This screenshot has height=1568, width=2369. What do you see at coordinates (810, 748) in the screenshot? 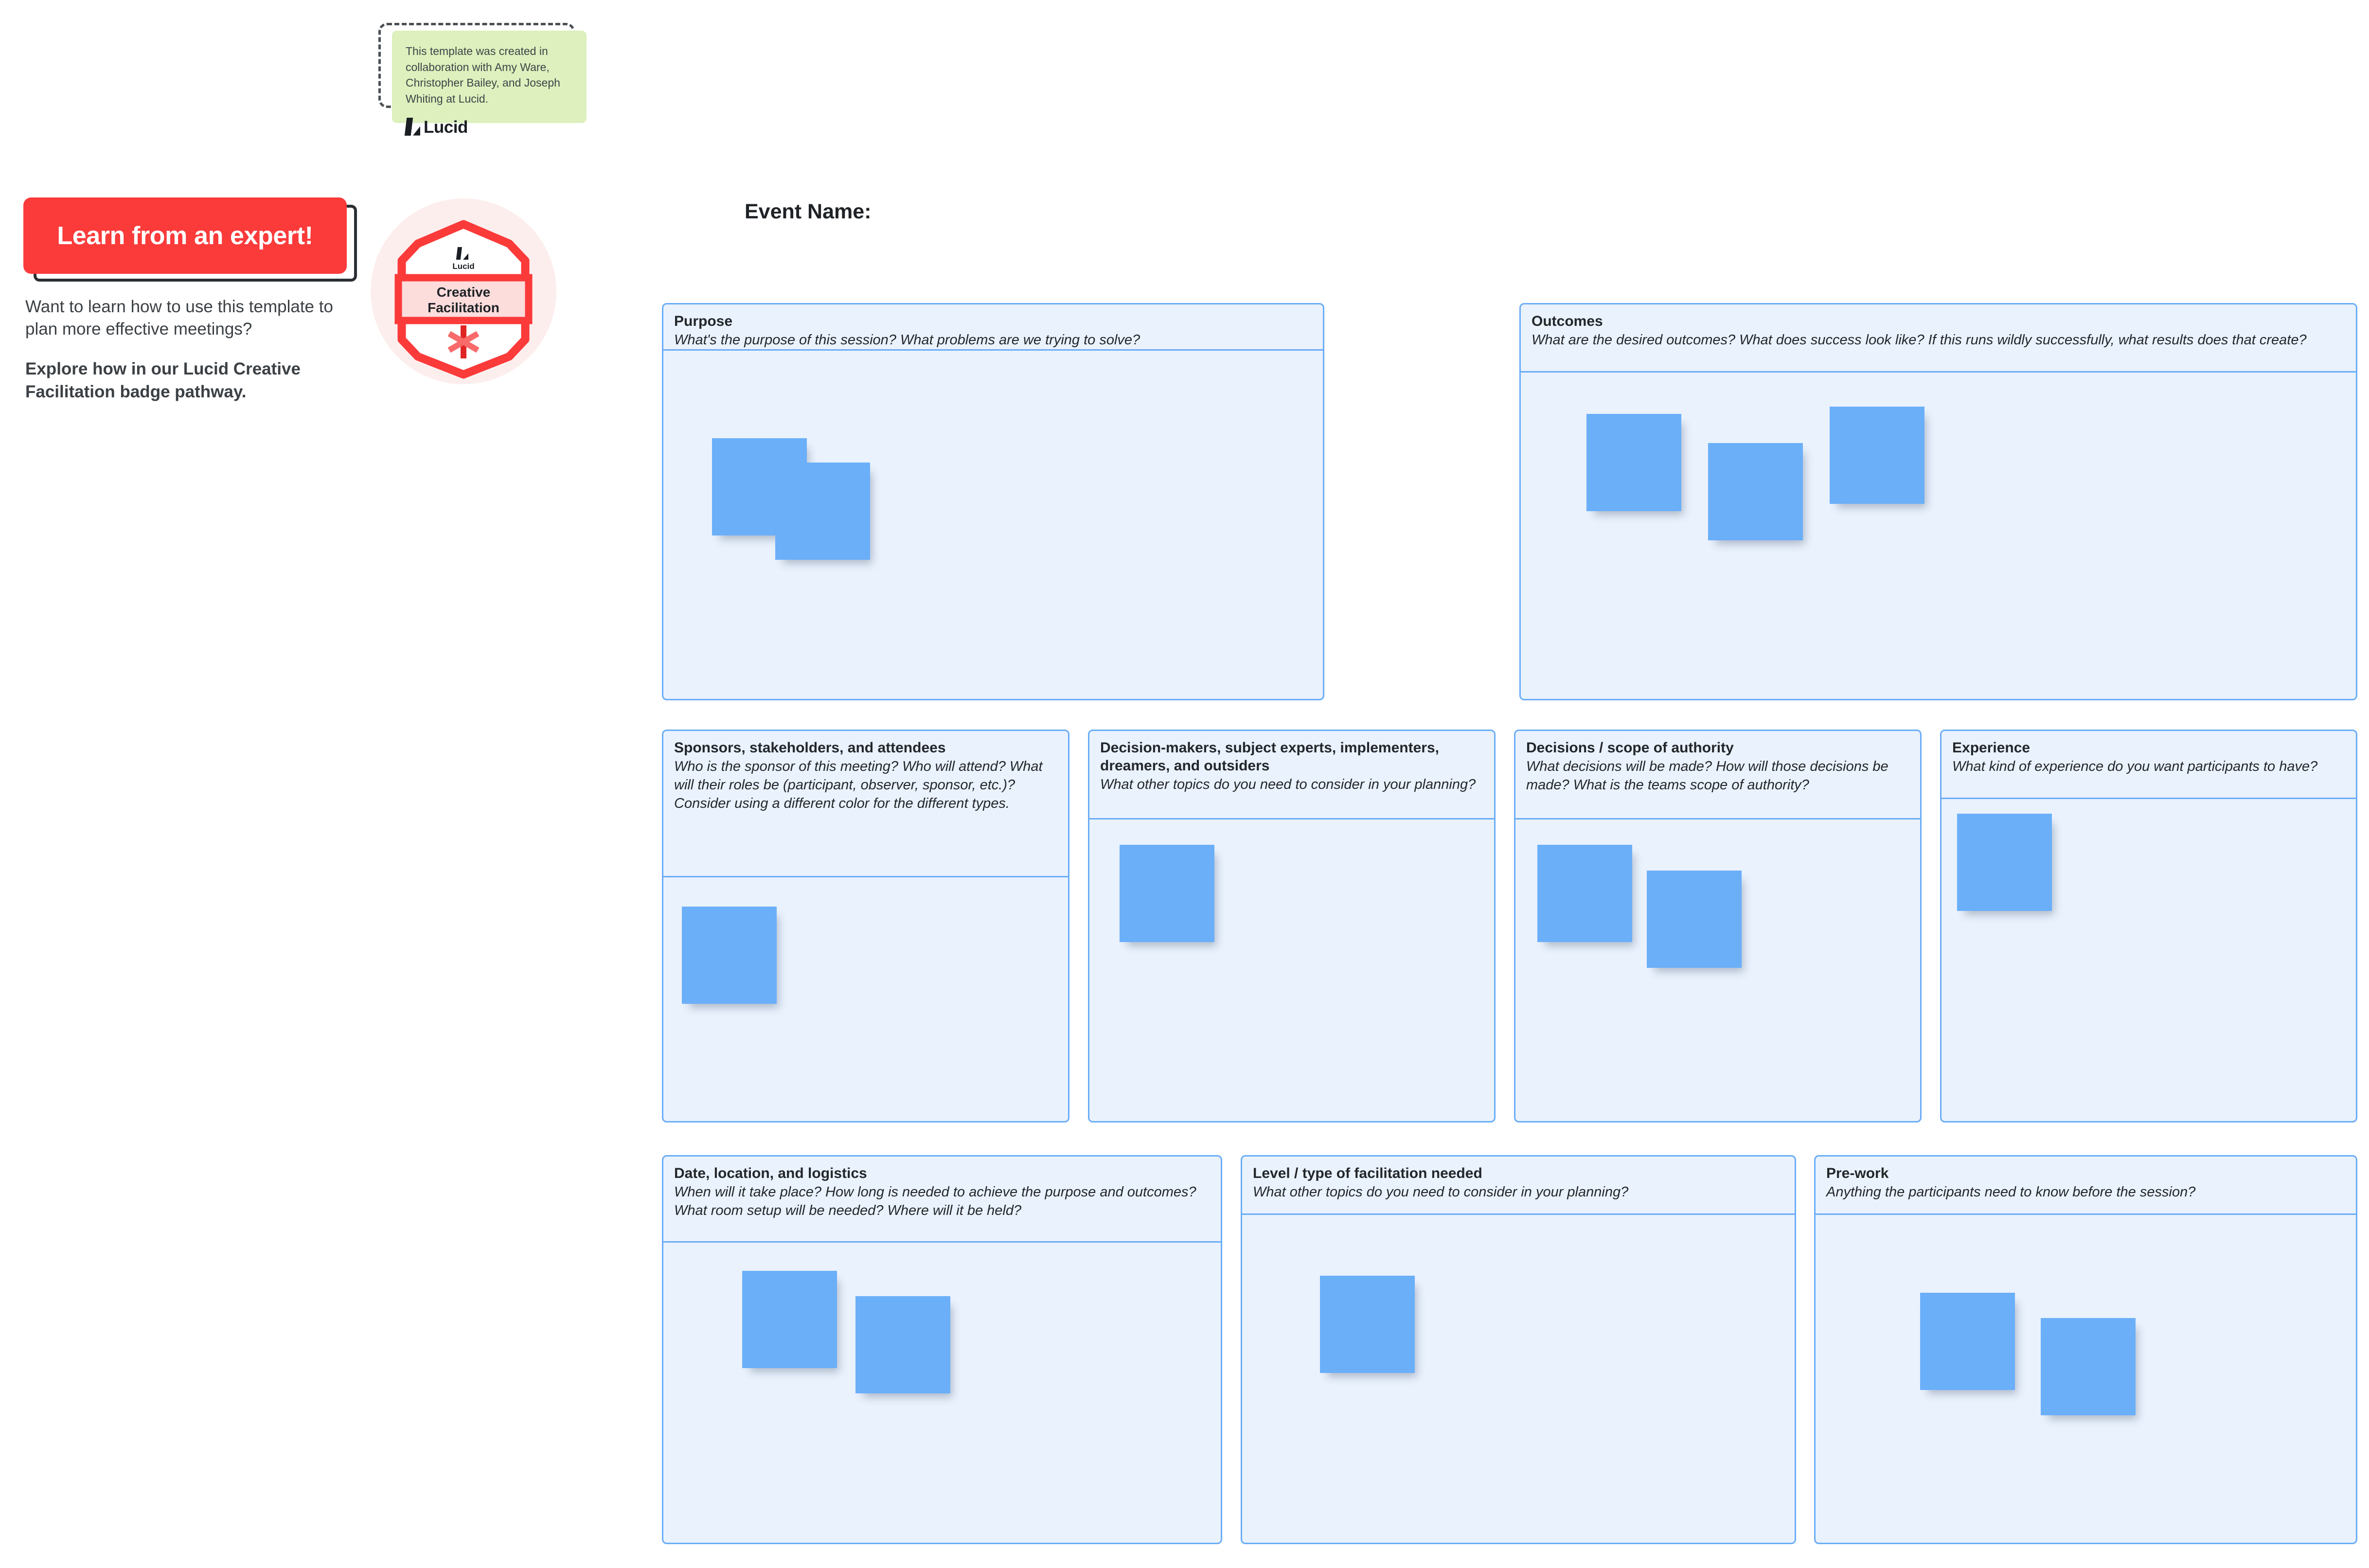
I see `card-title: Sponsors, stakeholders, and attendees` at bounding box center [810, 748].